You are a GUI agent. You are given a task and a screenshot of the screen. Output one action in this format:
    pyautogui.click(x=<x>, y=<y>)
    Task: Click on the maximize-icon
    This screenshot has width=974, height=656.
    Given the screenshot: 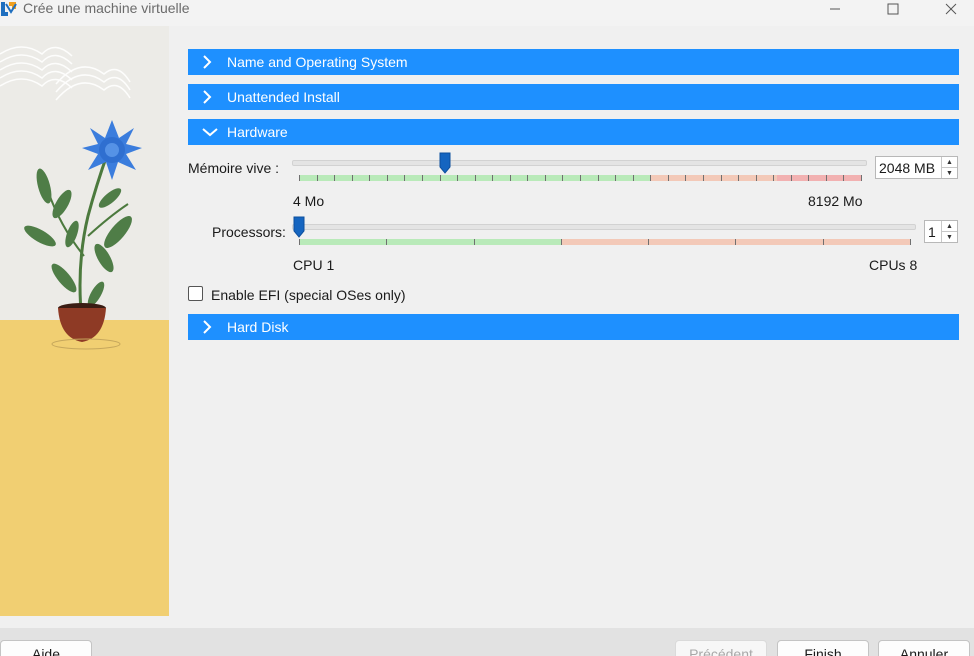 What is the action you would take?
    pyautogui.click(x=893, y=9)
    